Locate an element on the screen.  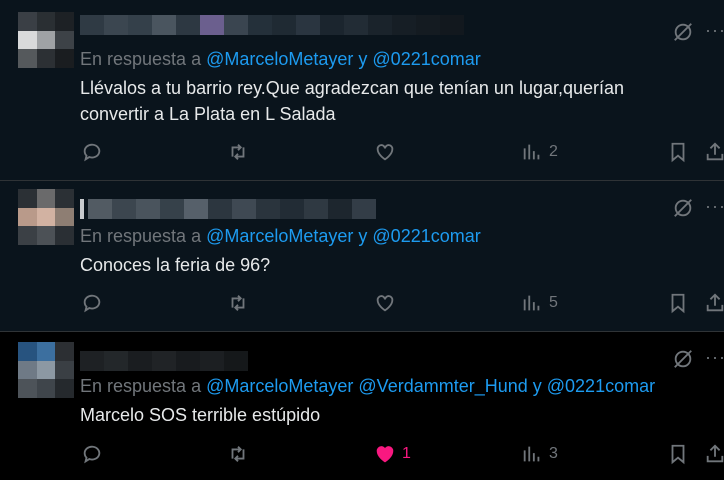
views-count: 2 is located at coordinates (553, 151).